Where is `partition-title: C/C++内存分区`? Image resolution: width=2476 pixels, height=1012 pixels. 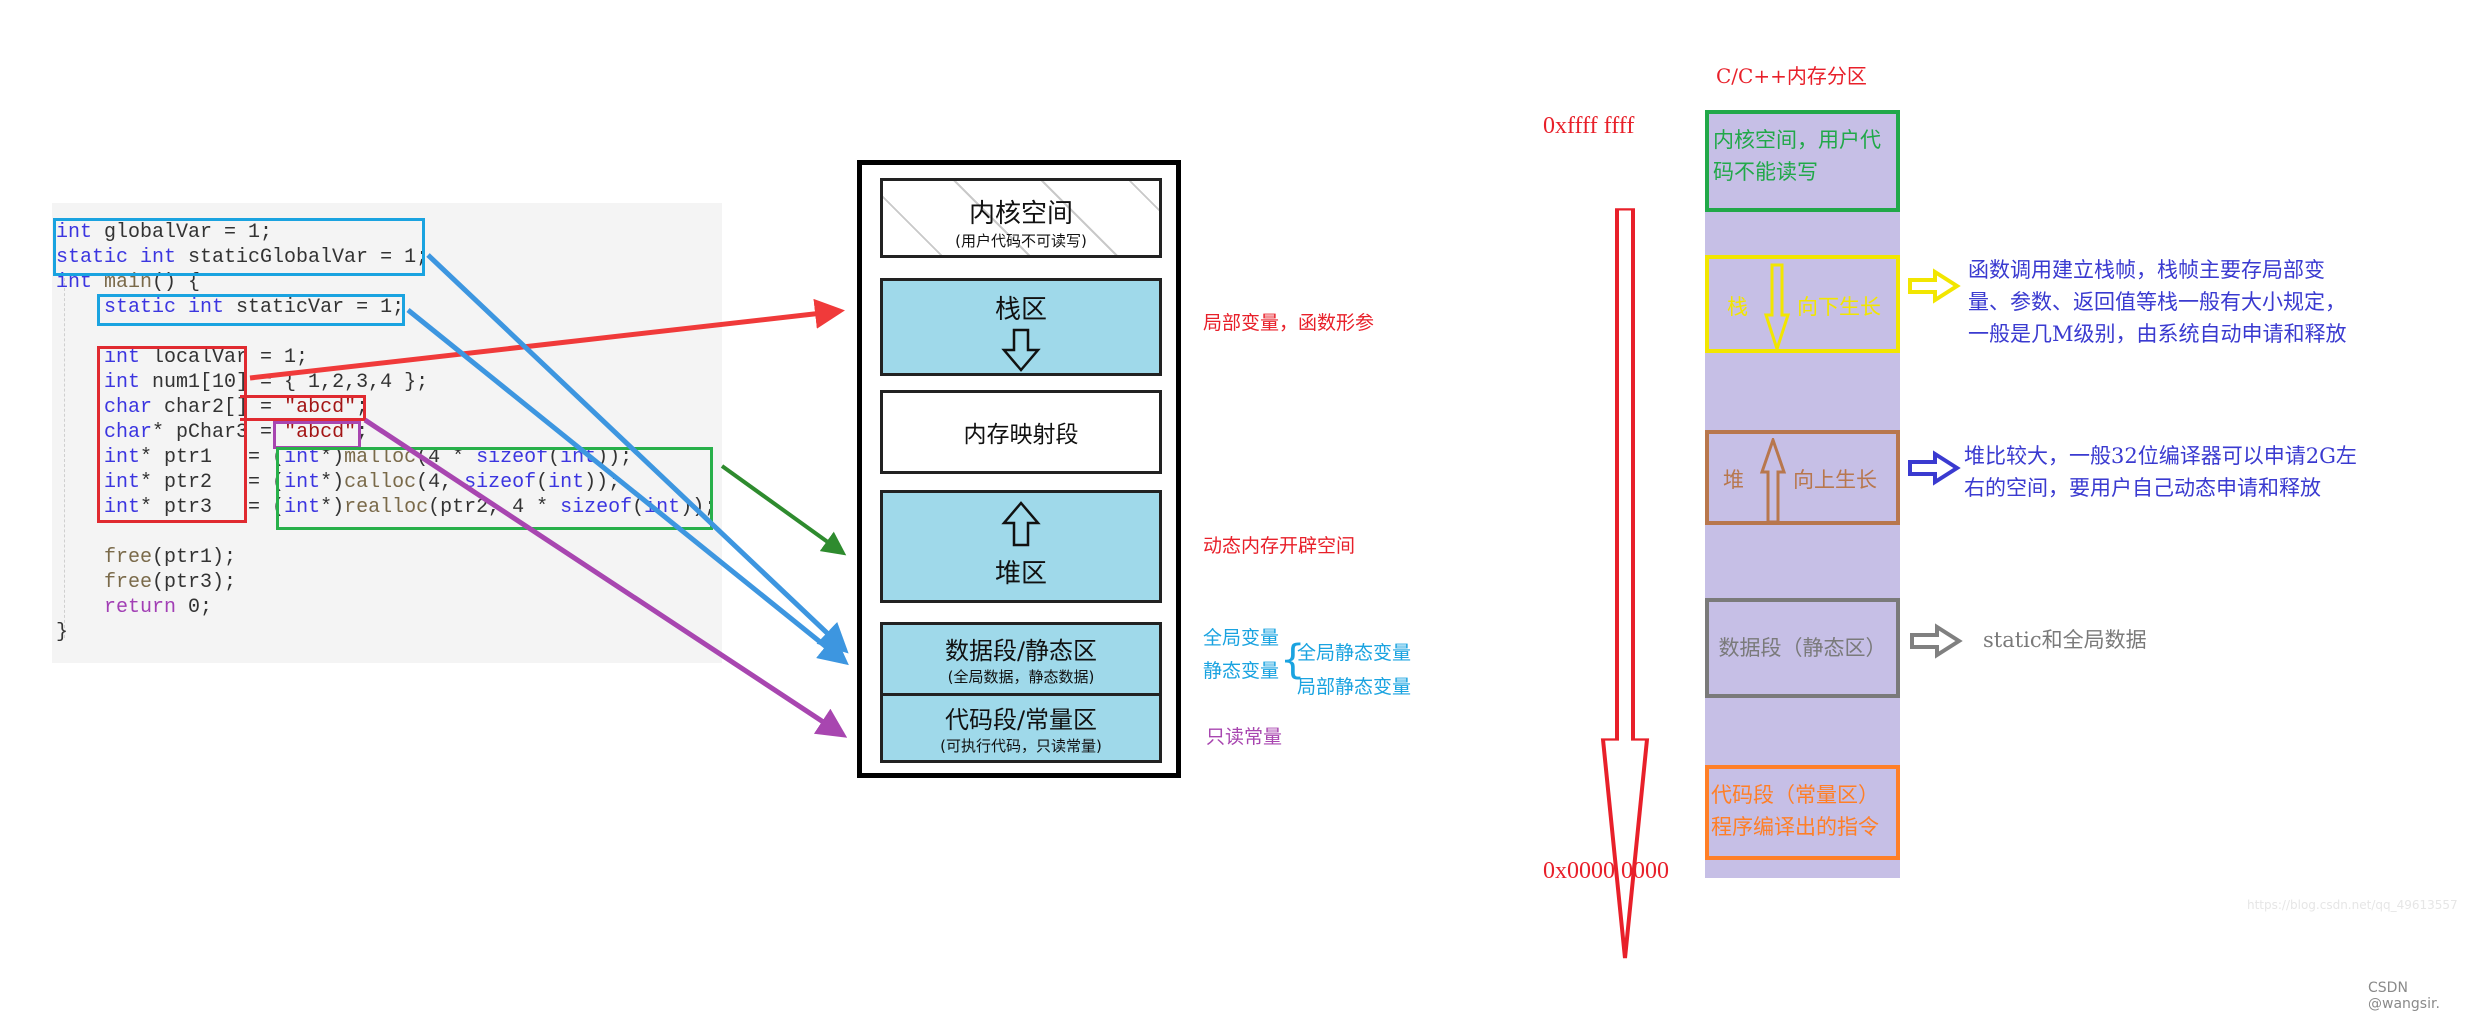
partition-title: C/C++内存分区 is located at coordinates (1791, 76).